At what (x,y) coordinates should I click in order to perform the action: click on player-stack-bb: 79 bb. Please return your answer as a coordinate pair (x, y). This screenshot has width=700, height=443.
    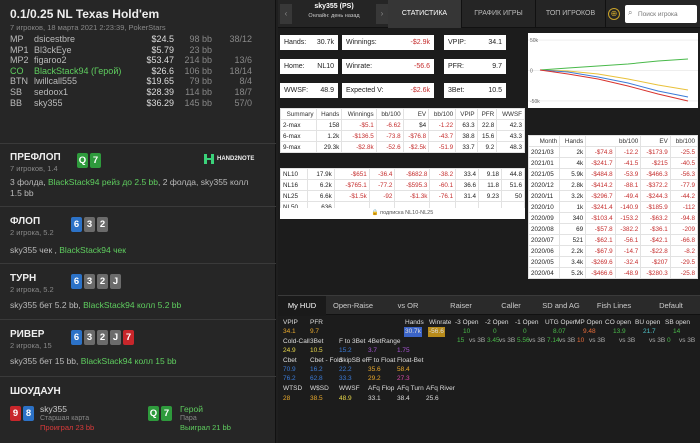
    Looking at the image, I should click on (200, 81).